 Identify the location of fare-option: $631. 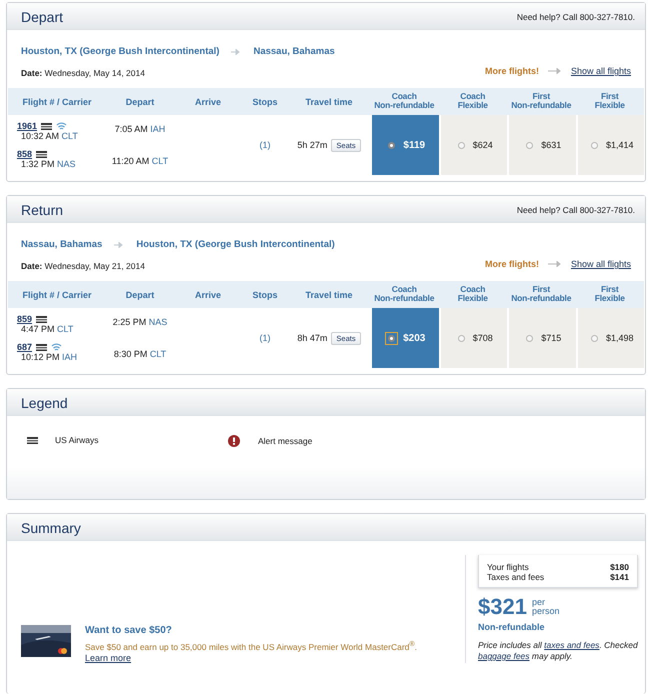
(541, 145).